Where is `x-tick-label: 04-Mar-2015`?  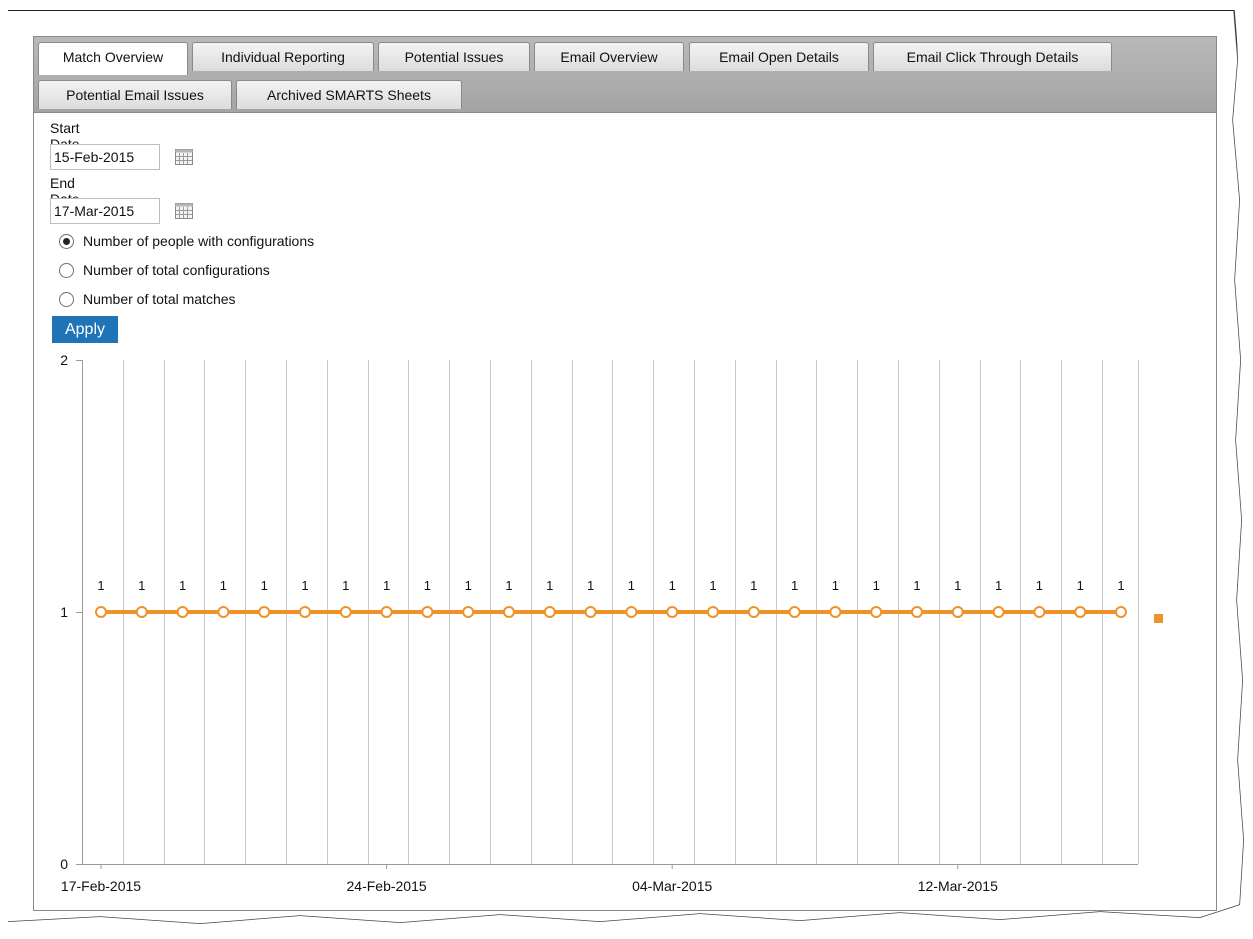
x-tick-label: 04-Mar-2015 is located at coordinates (672, 886).